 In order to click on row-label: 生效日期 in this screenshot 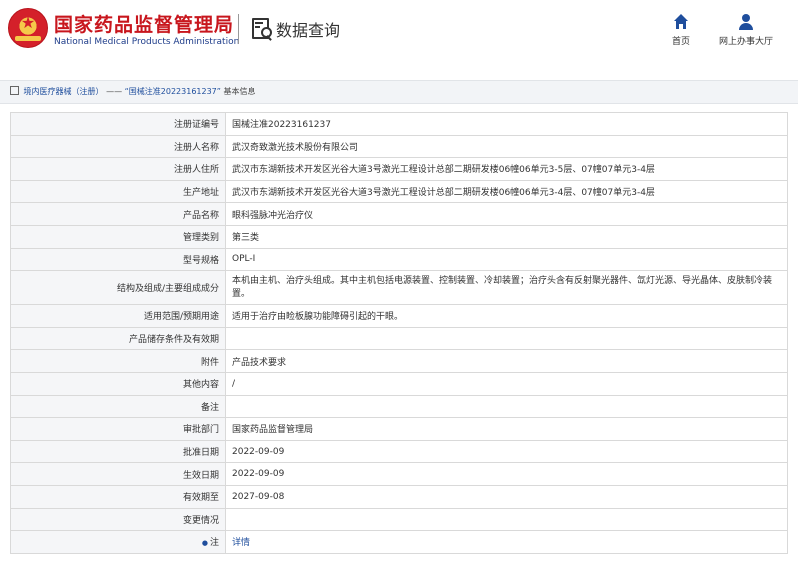, I will do `click(118, 474)`.